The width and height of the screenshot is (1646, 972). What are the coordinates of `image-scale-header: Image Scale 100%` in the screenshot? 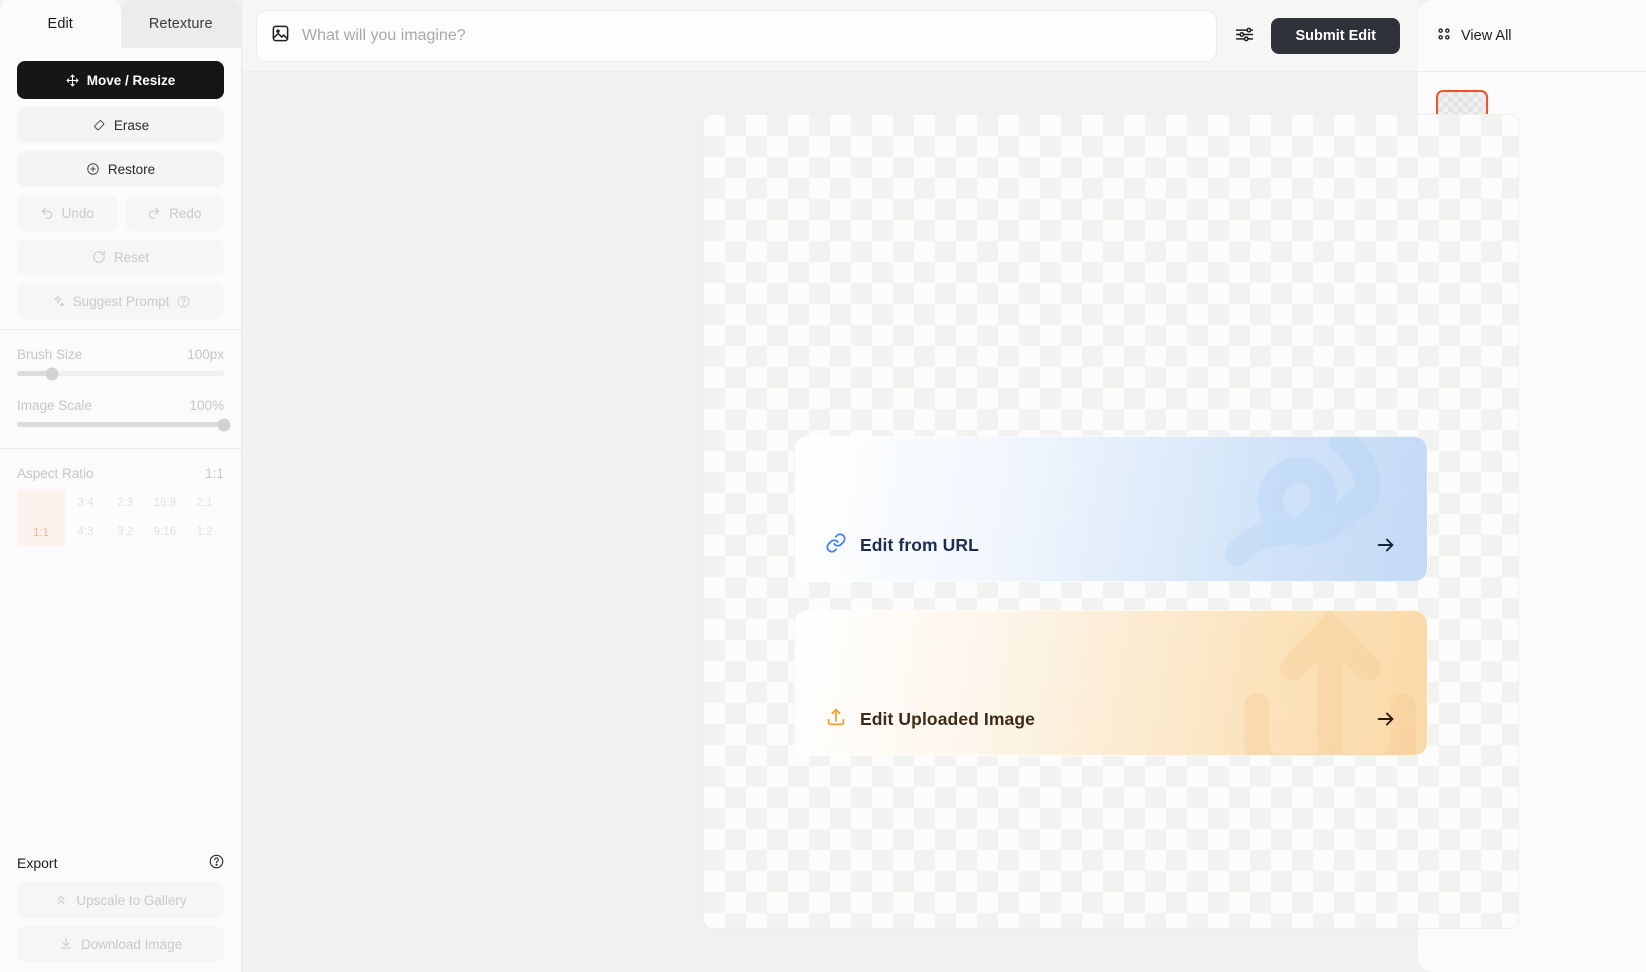 It's located at (120, 405).